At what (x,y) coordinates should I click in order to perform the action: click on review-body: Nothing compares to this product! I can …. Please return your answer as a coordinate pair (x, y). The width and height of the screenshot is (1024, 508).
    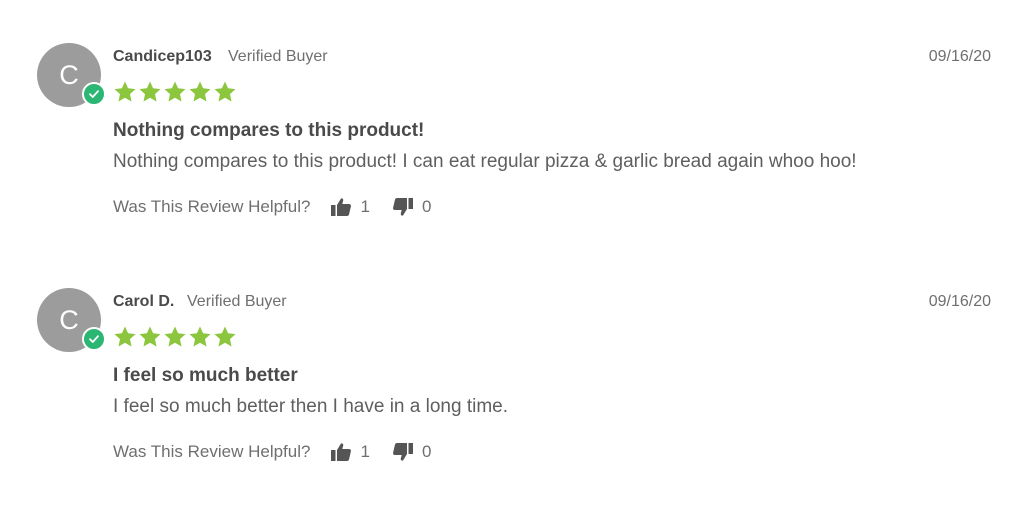
    Looking at the image, I should click on (485, 161).